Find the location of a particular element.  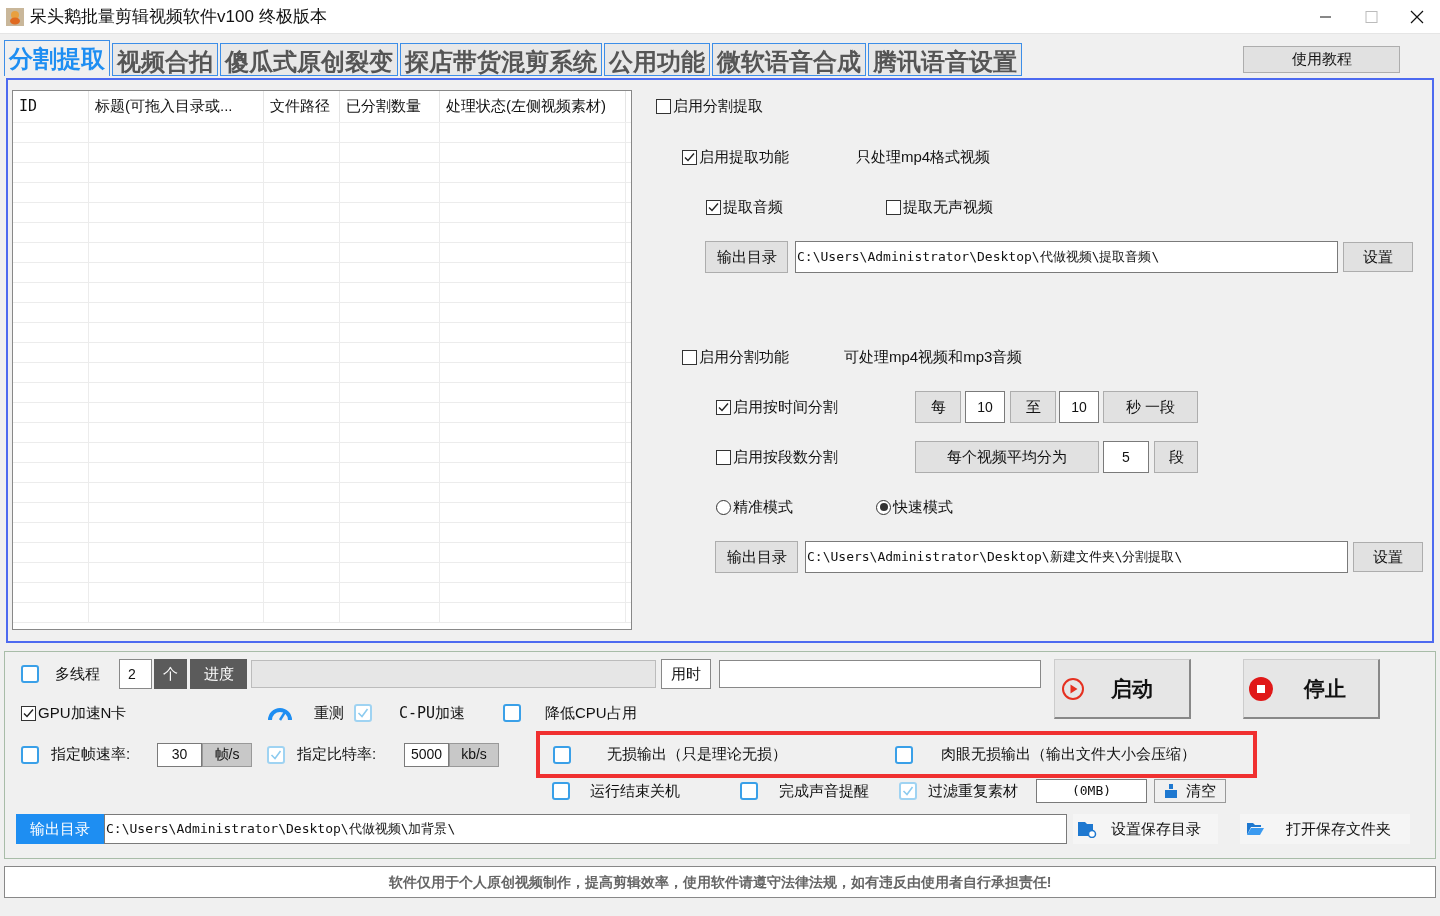

disclaimer-text: 软件仅用于个人原创视频制作，提高剪辑效率，使用软件请遵守法律法规，如有违反由使用者自行承担责任! is located at coordinates (720, 882).